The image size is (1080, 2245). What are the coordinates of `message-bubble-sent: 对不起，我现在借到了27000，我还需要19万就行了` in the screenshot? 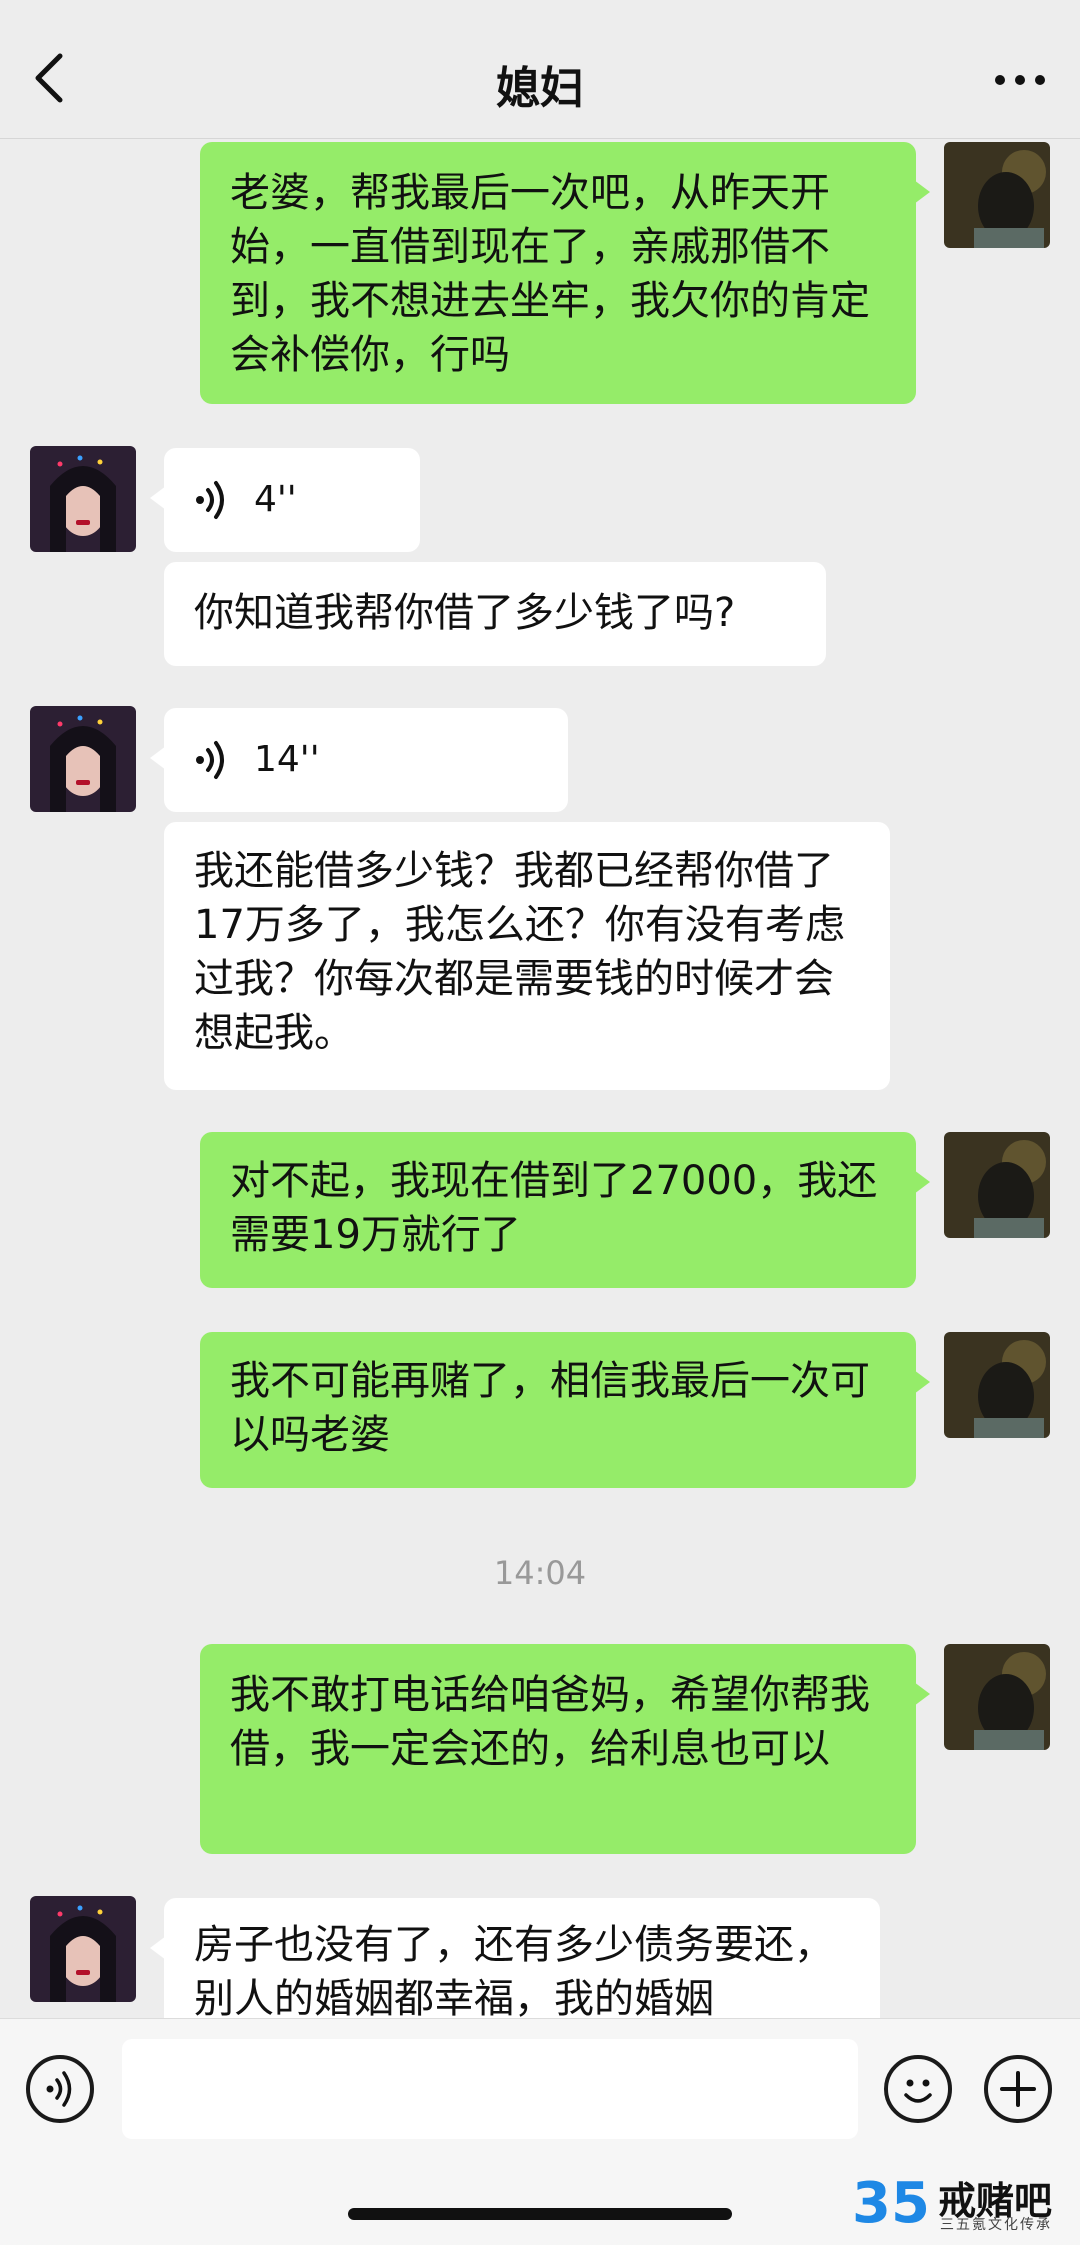 It's located at (565, 1210).